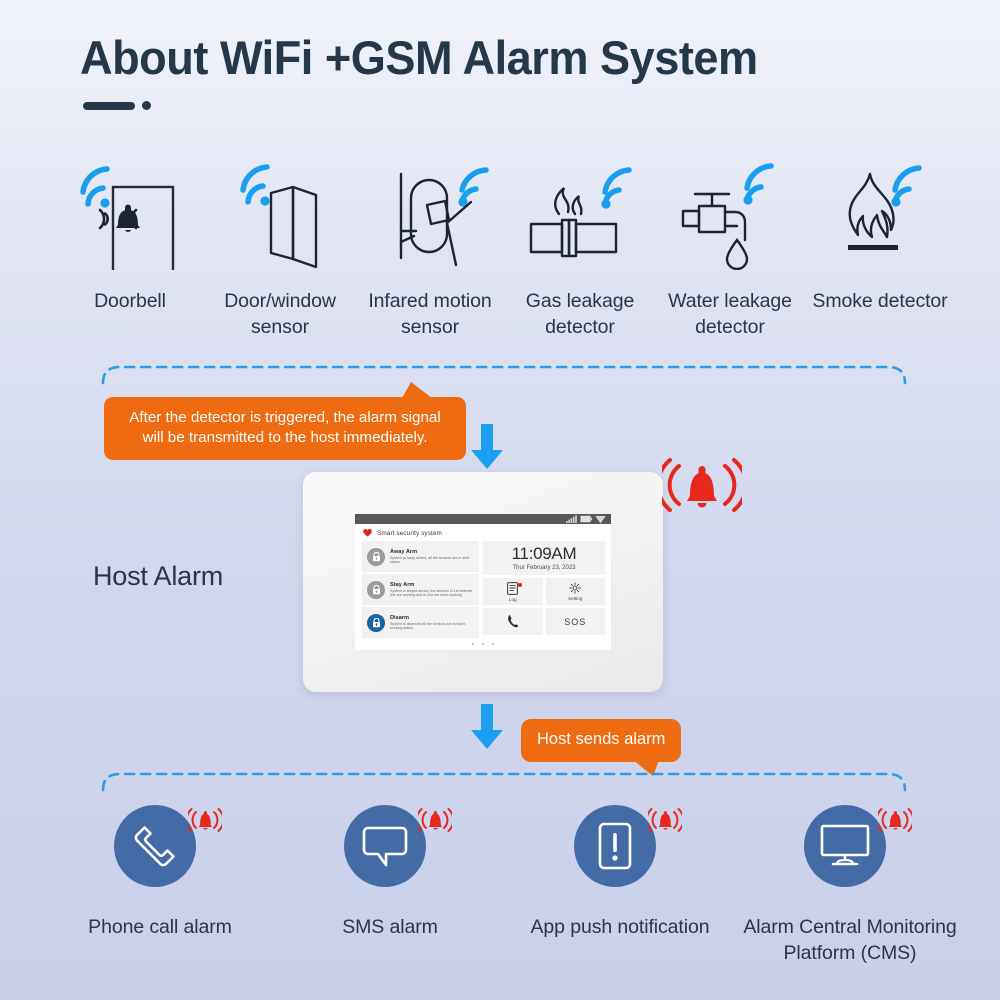 The image size is (1000, 1000). I want to click on sensor-item-water-leakage-detector: Water leakage detector, so click(730, 250).